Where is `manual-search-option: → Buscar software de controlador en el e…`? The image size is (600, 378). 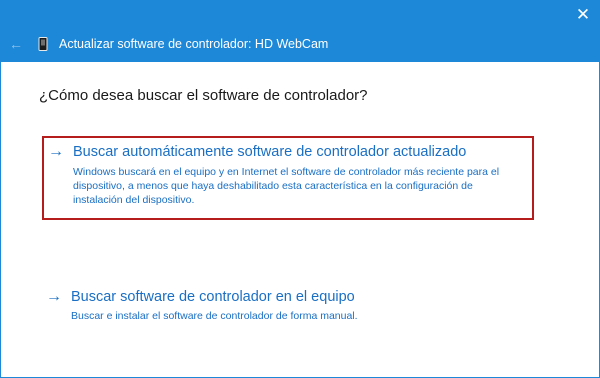 manual-search-option: → Buscar software de controlador en el e… is located at coordinates (288, 304).